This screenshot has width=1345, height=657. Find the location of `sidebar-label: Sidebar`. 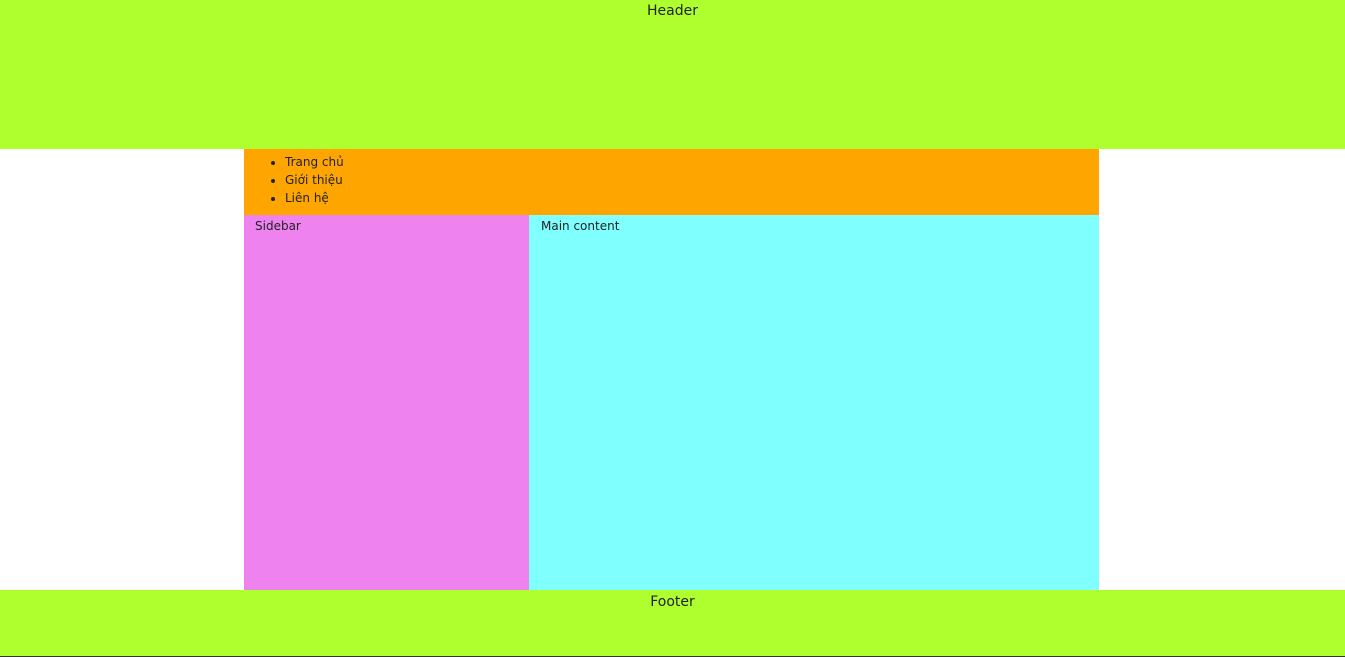

sidebar-label: Sidebar is located at coordinates (278, 226).